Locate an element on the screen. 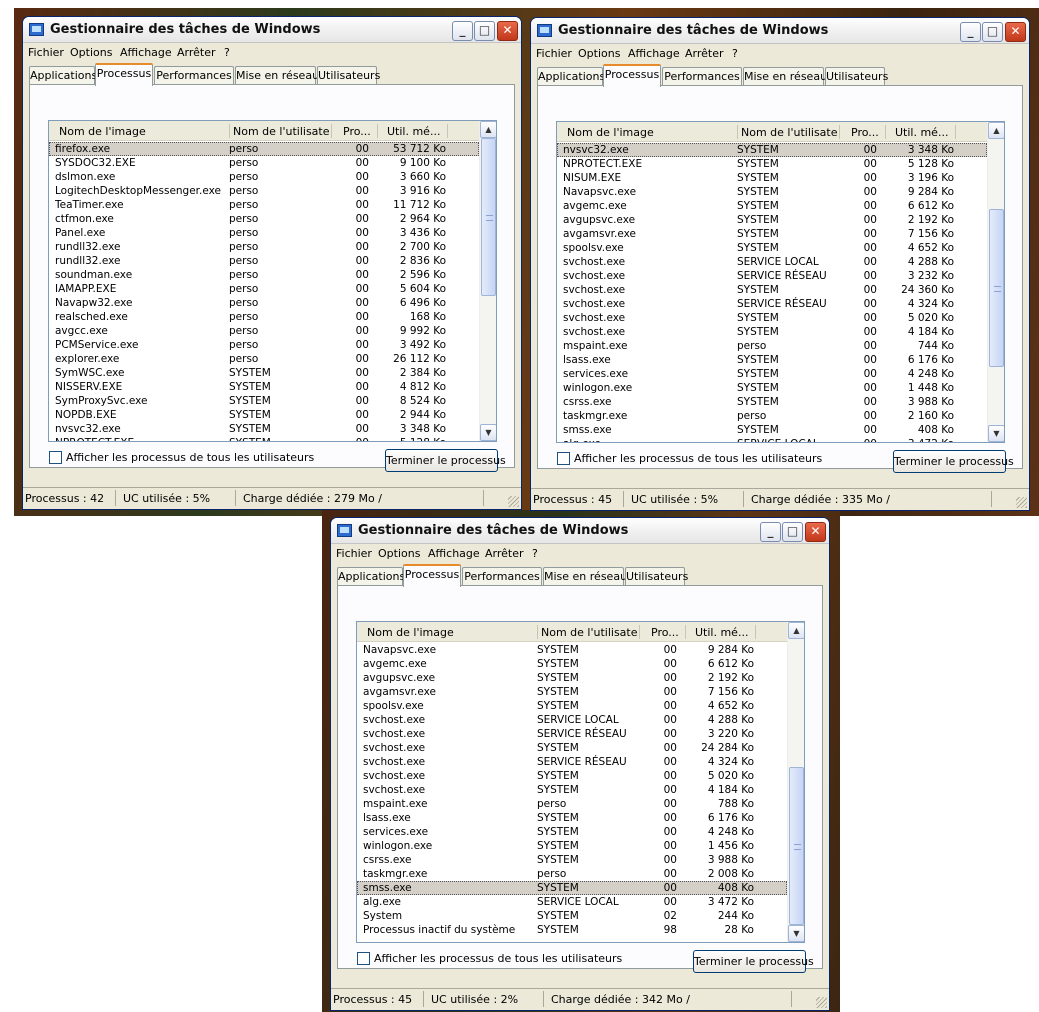 The image size is (1039, 1012). table-row: realsched.exe perso 00 168 Ko is located at coordinates (264, 317).